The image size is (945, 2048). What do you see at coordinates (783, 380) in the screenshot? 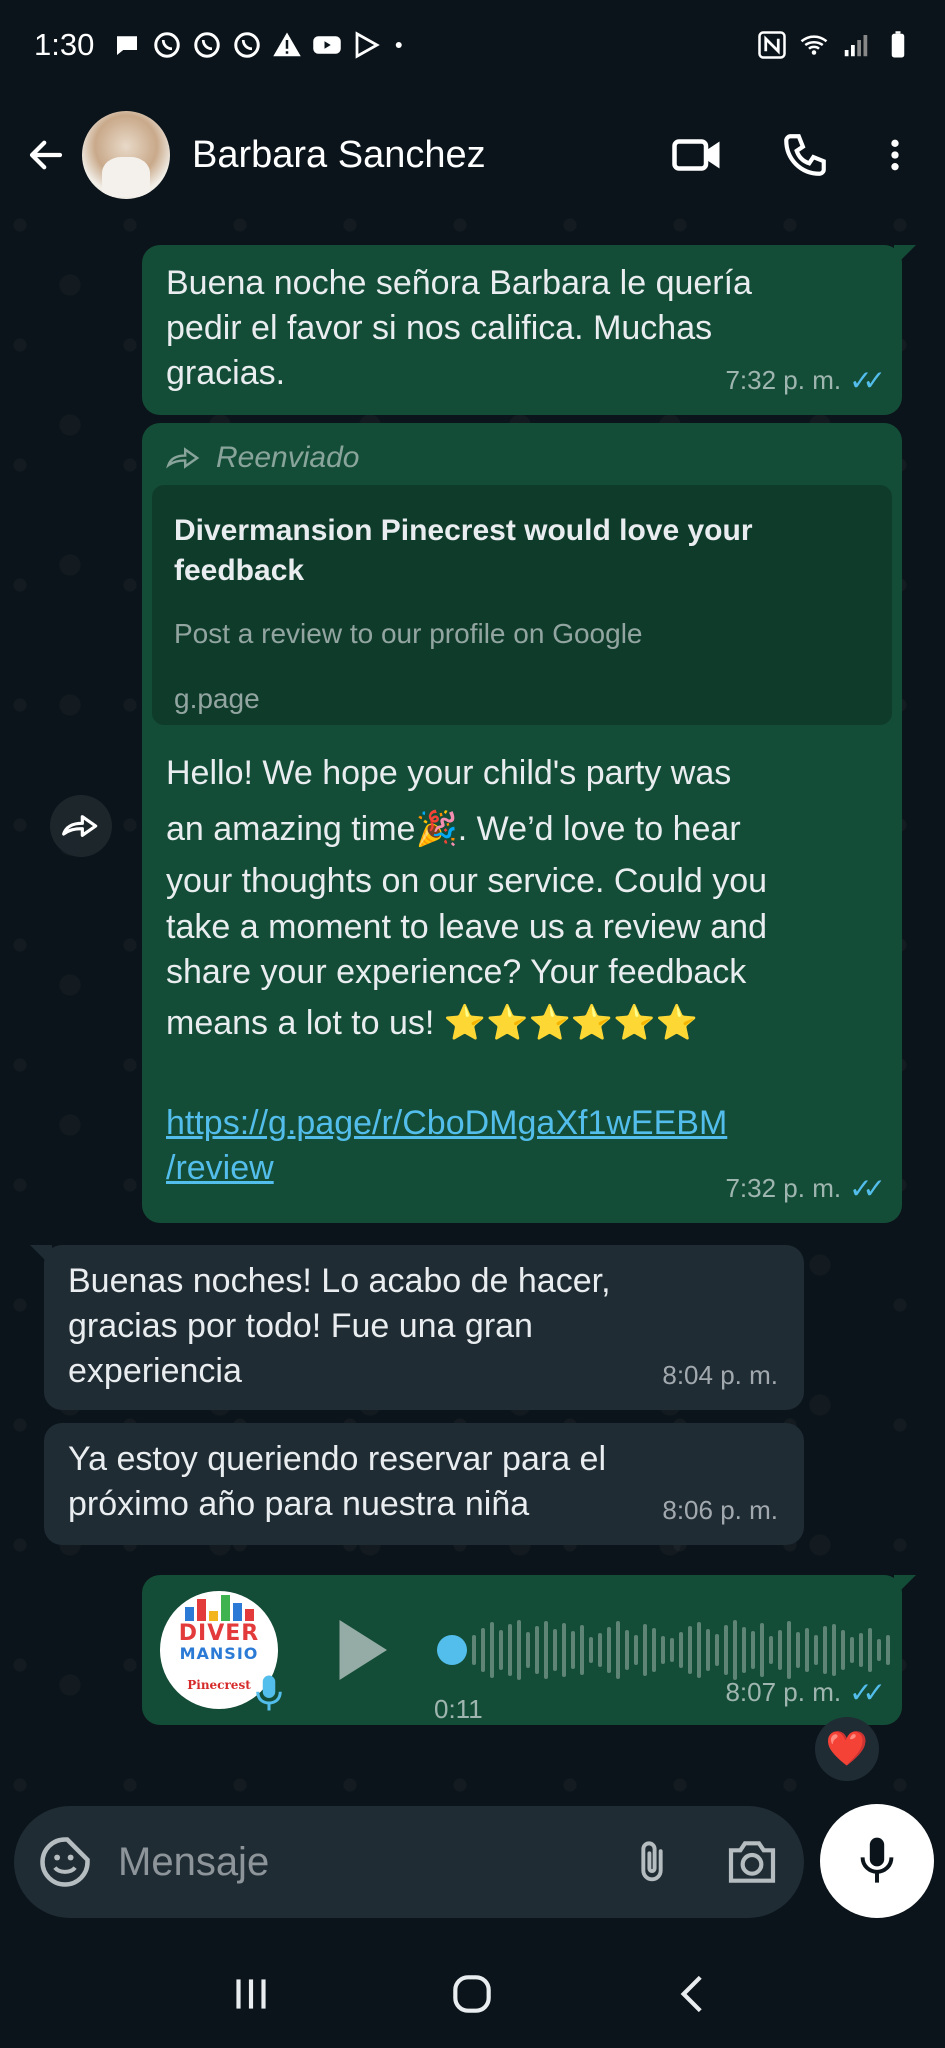
I see `message-time: 7:32 p. m.` at bounding box center [783, 380].